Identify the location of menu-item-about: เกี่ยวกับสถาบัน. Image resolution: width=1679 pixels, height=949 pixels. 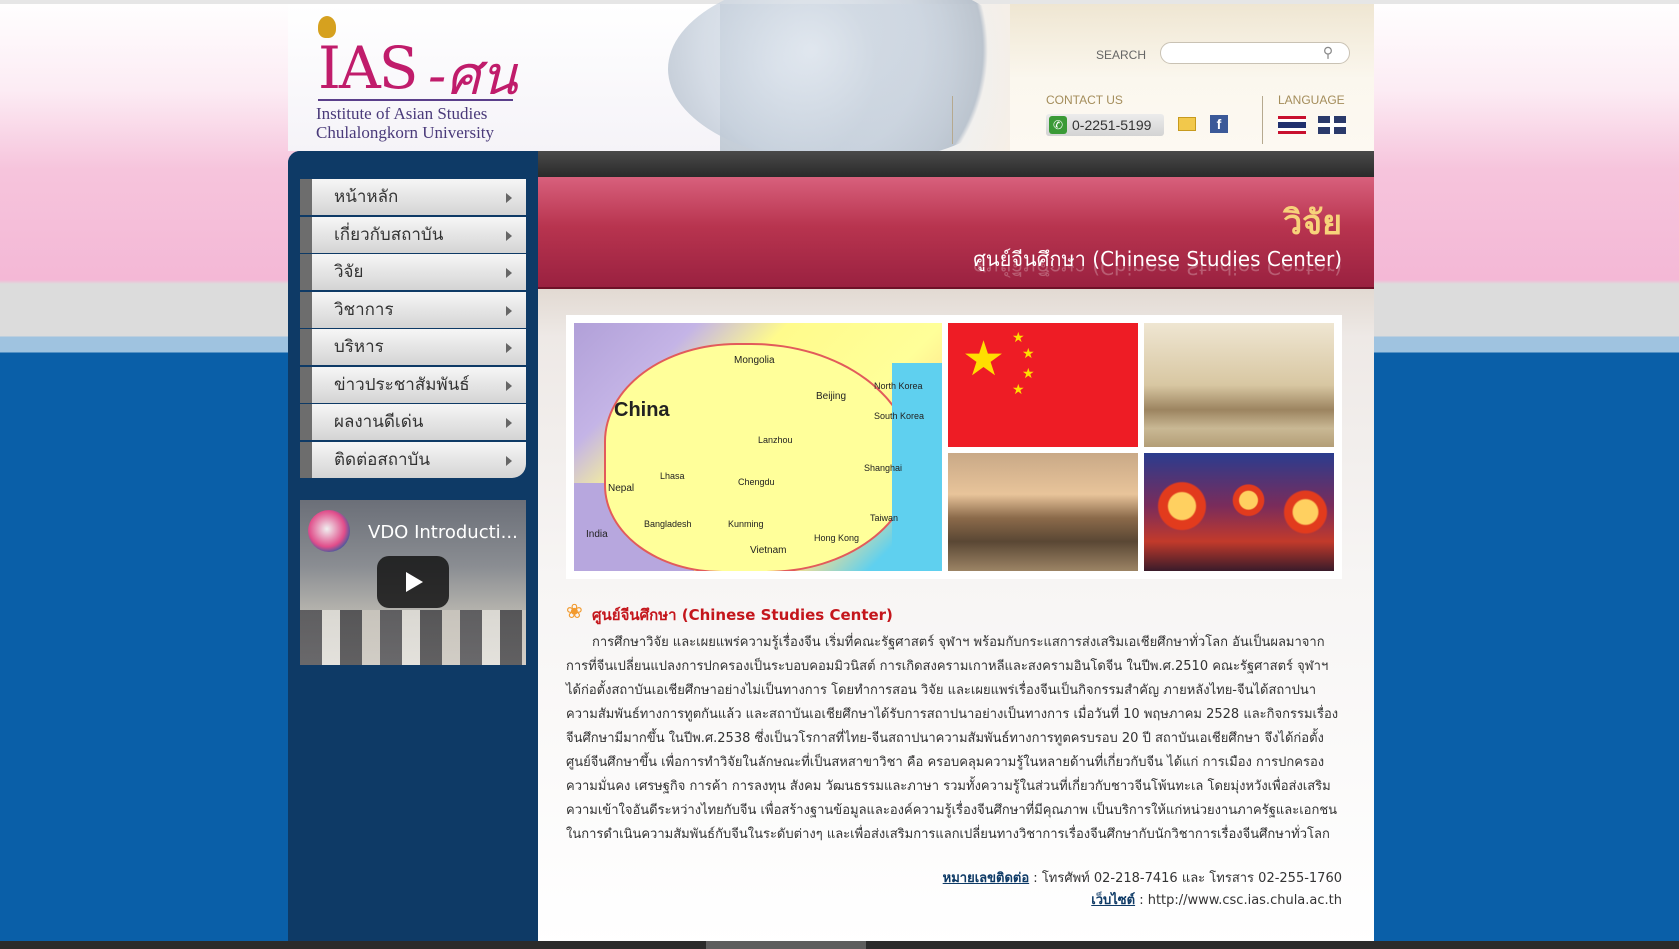
(413, 234).